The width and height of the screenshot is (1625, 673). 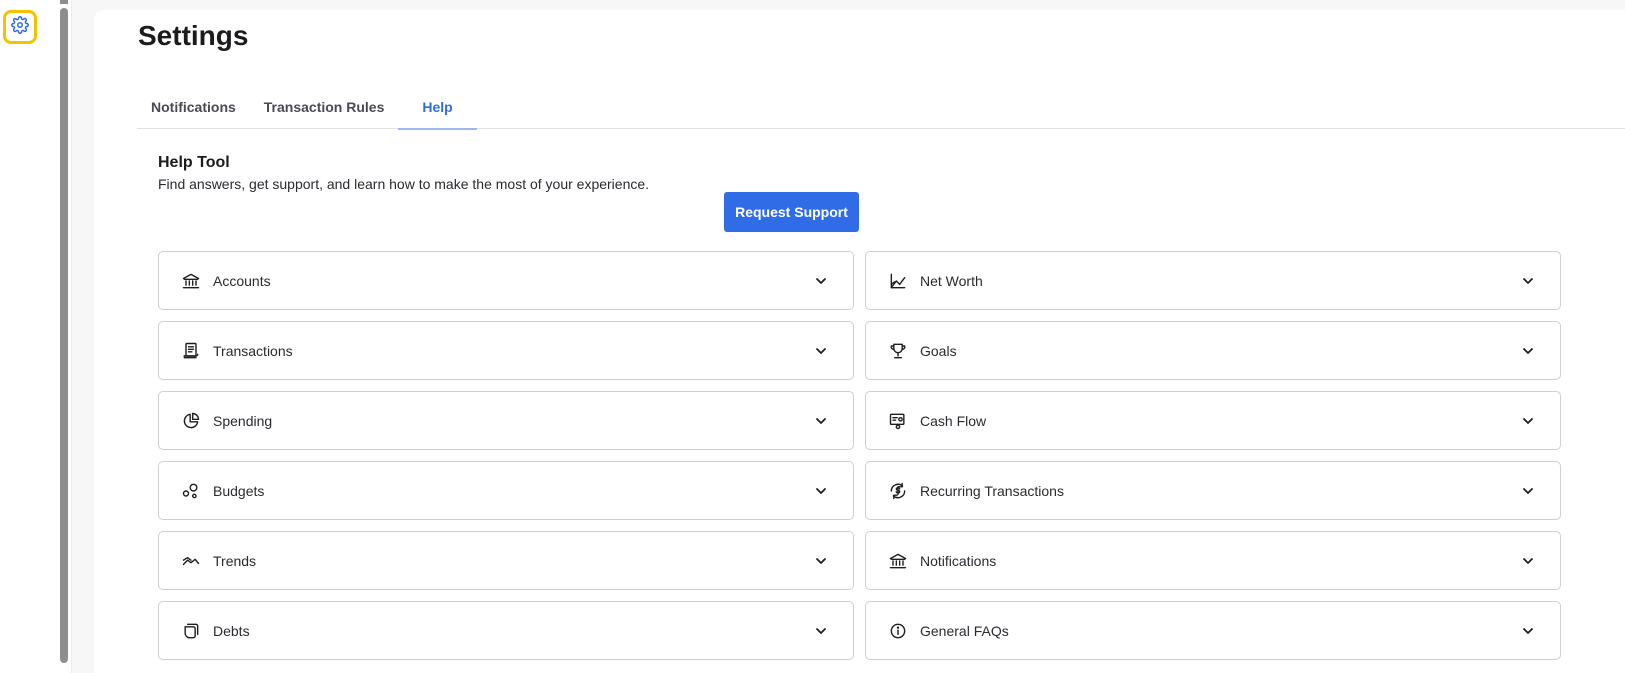 What do you see at coordinates (243, 420) in the screenshot?
I see `help-section-label: Spending` at bounding box center [243, 420].